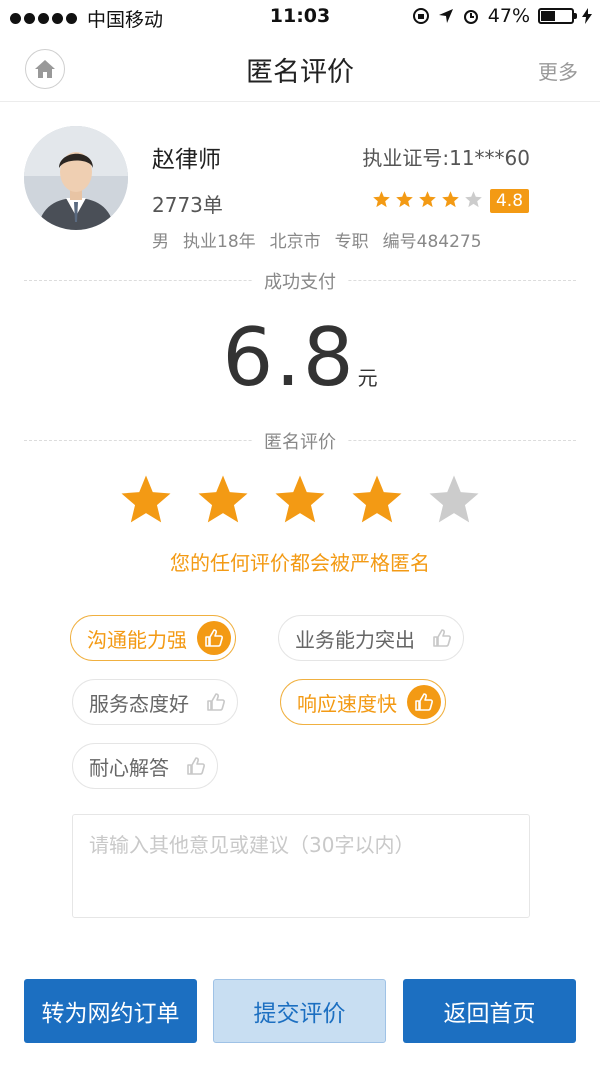 The height and width of the screenshot is (1067, 600). Describe the element at coordinates (420, 16) in the screenshot. I see `rotation-lock-icon` at that location.